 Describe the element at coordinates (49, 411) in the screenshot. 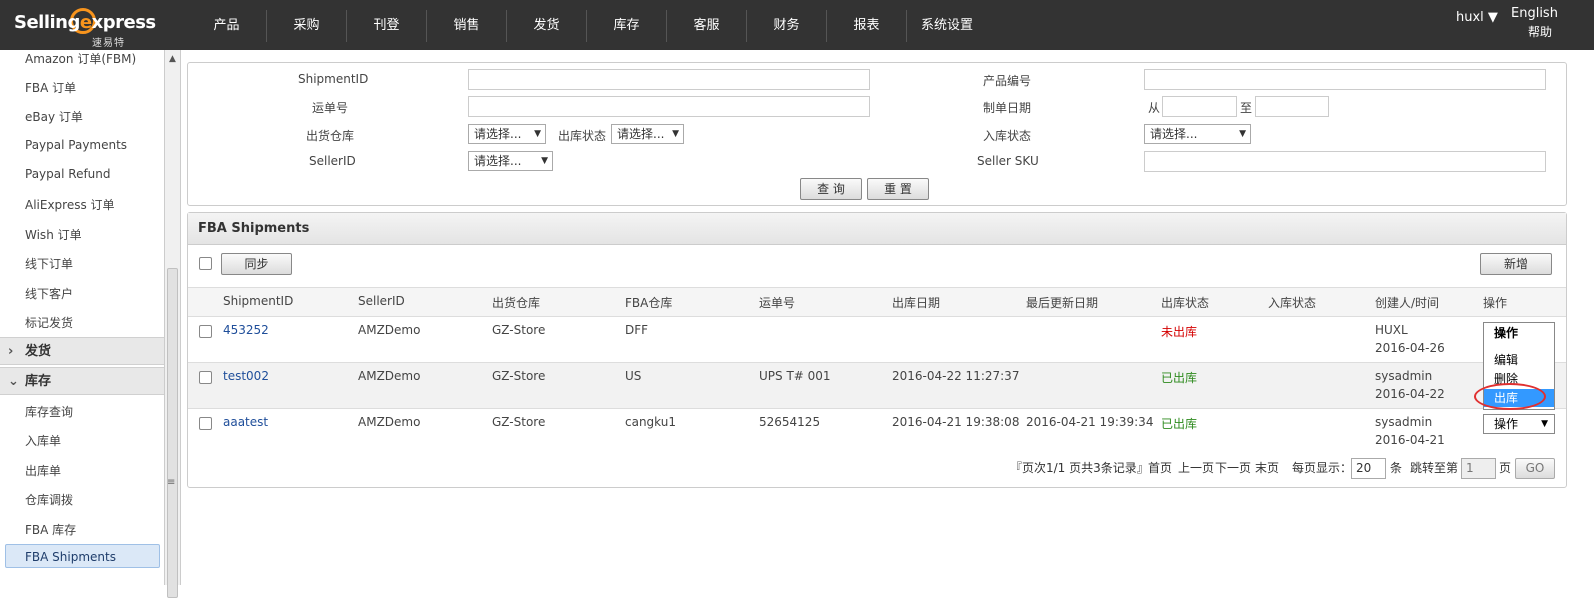

I see `sidebar-item-inventory-query: 库存查询` at that location.